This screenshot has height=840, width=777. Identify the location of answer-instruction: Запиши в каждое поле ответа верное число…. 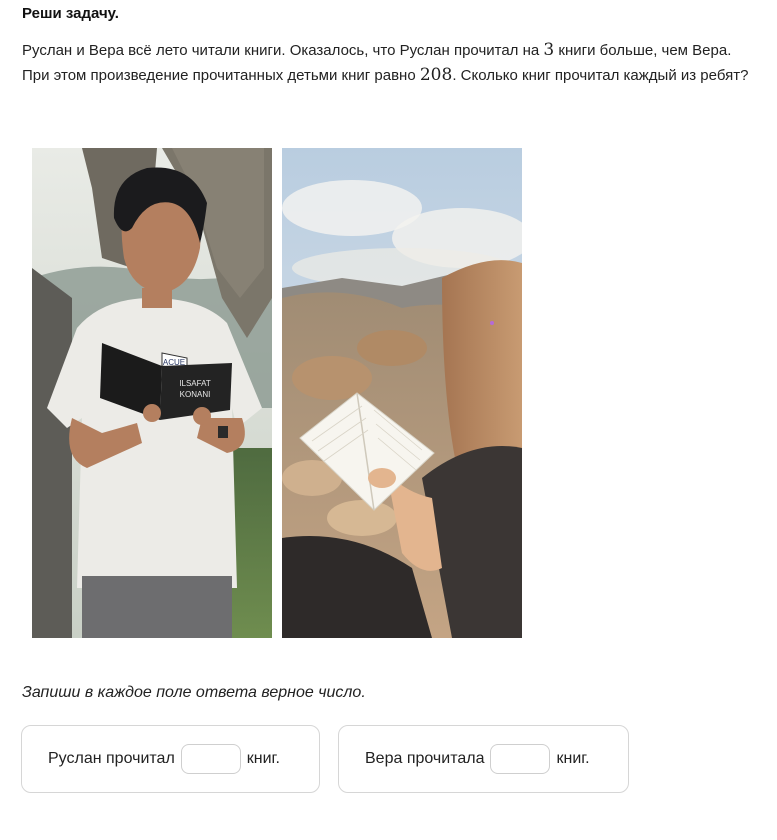
(194, 692).